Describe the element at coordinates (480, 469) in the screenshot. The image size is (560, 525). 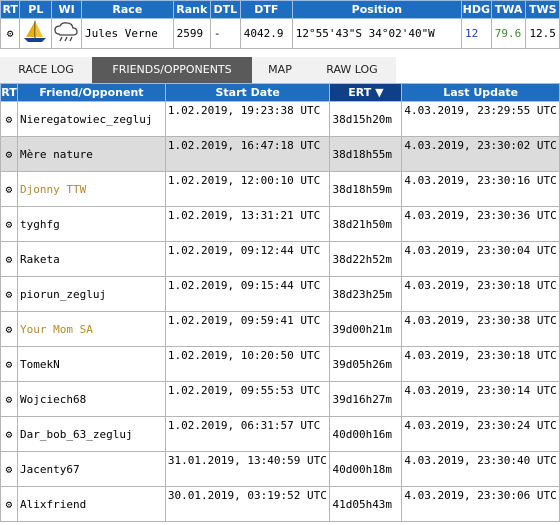
I see `last-update: 4.03.2019, 23:30:40 UTC` at that location.